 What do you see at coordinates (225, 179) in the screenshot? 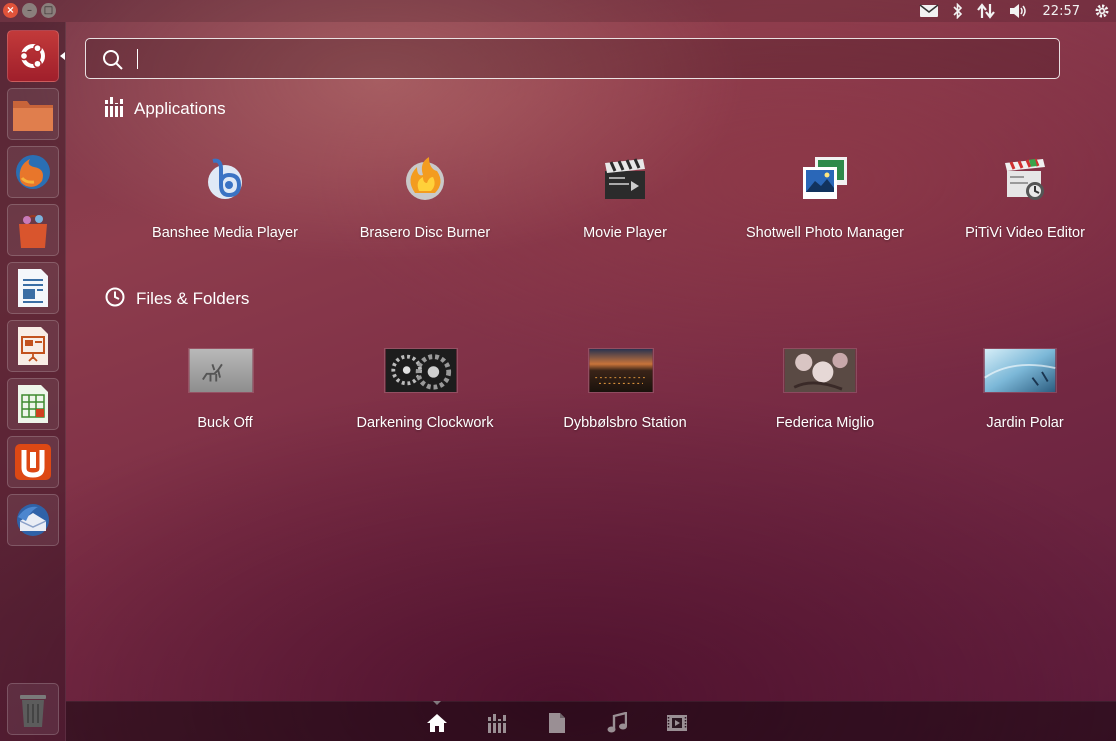
I see `banshee-icon` at bounding box center [225, 179].